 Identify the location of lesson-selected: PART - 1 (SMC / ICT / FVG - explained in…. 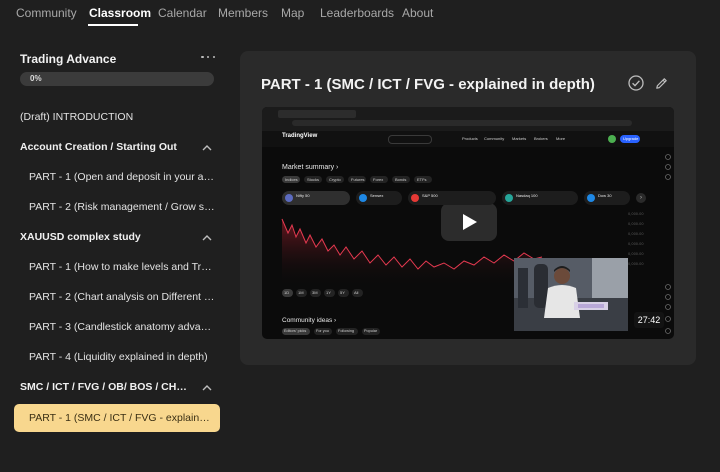
(117, 418).